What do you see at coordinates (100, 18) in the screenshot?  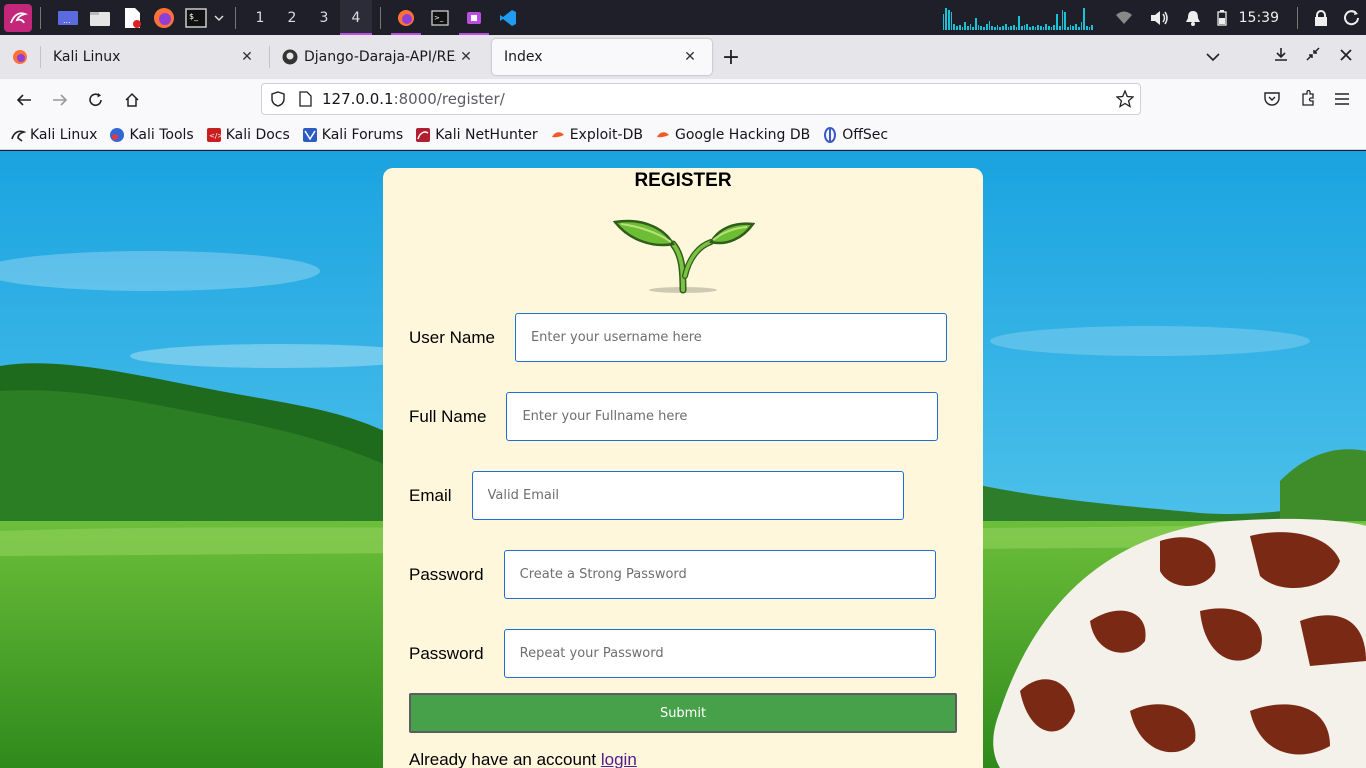 I see `file-manager-icon` at bounding box center [100, 18].